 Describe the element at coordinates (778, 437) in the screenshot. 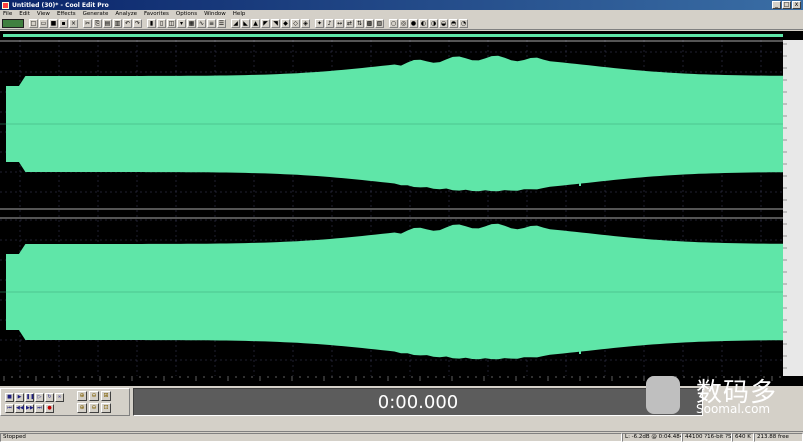

I see `status-free: 213.88 free` at that location.